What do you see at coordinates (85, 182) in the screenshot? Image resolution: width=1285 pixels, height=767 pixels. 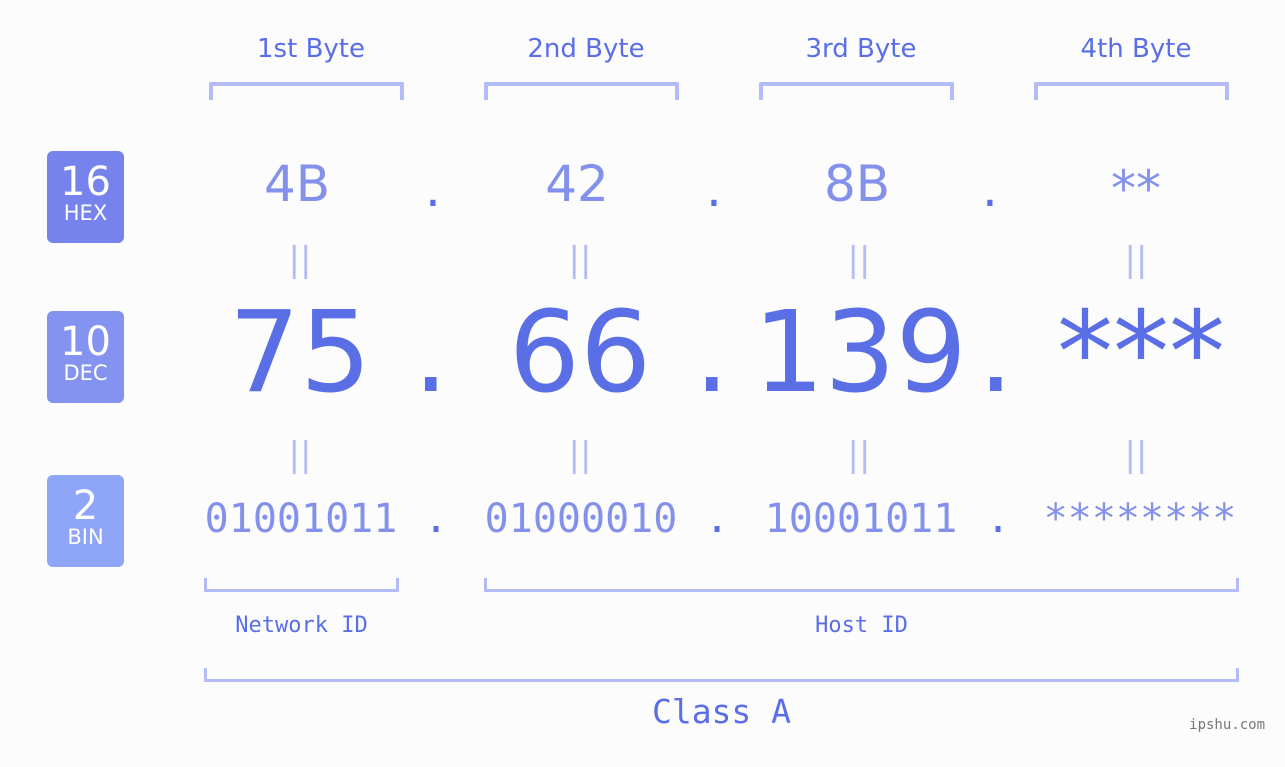 I see `hex-badge-base: 16` at bounding box center [85, 182].